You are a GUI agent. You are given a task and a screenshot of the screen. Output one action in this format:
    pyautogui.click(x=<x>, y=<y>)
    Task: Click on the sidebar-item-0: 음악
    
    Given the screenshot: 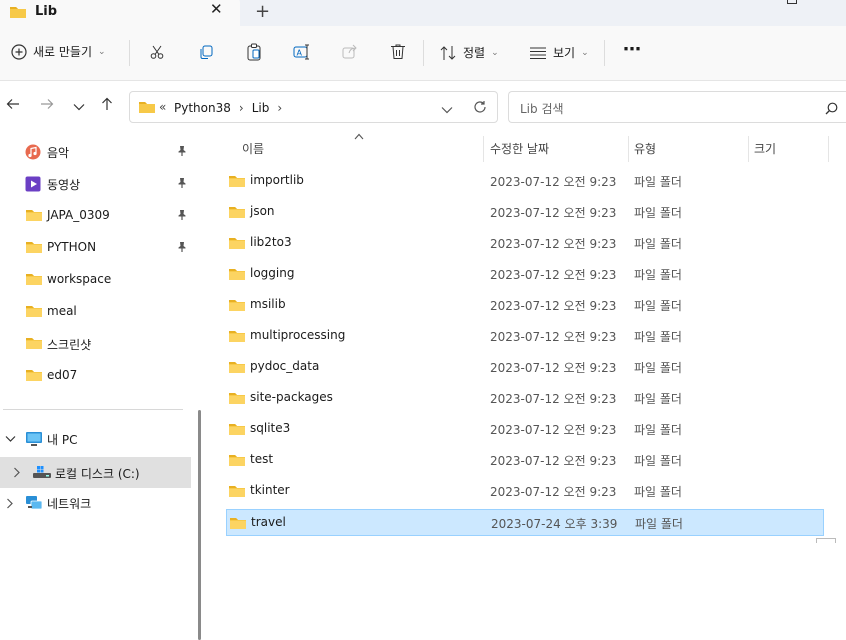 What is the action you would take?
    pyautogui.click(x=95, y=152)
    